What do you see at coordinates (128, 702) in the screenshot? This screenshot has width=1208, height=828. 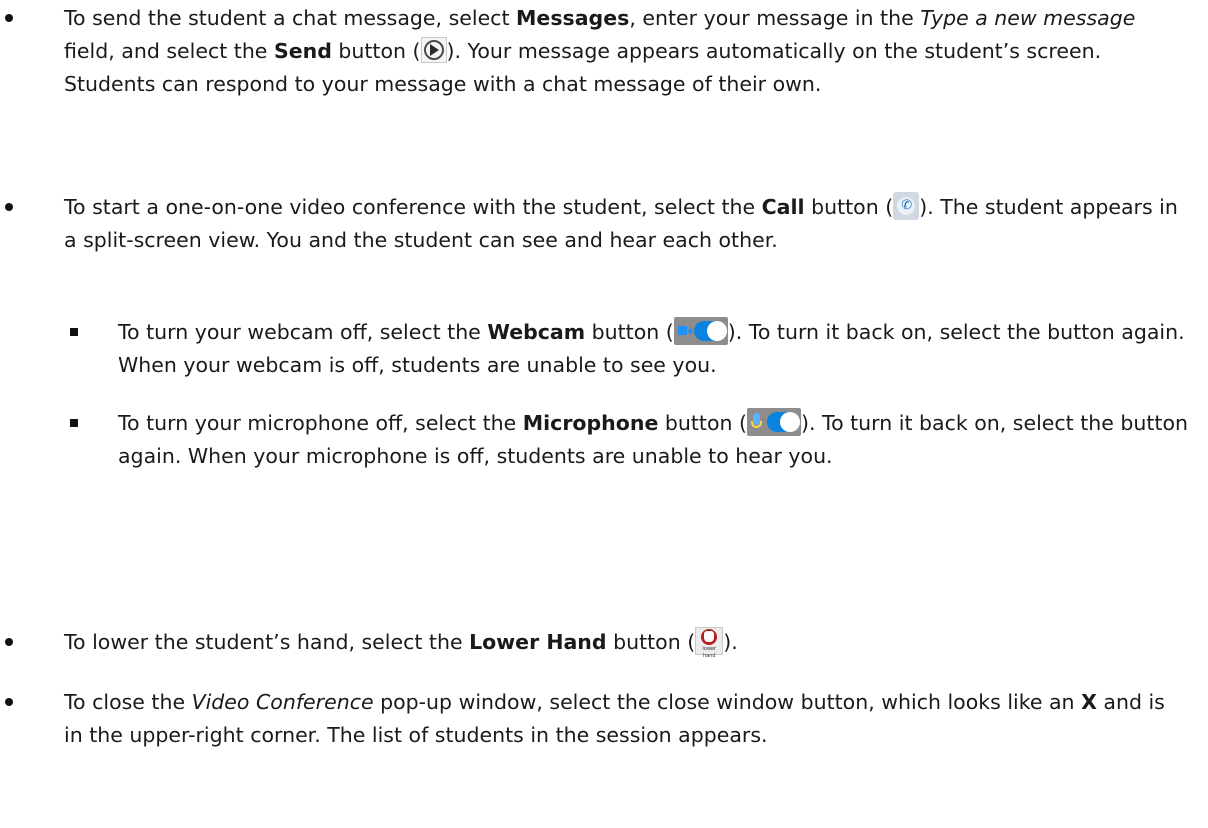 I see `text: To close the` at bounding box center [128, 702].